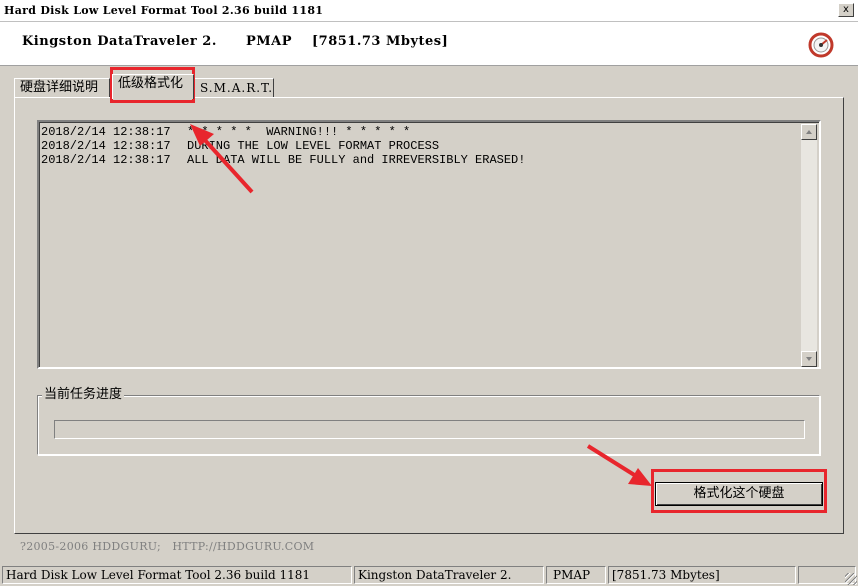 The height and width of the screenshot is (586, 858). I want to click on vertical-scrollbar, so click(809, 245).